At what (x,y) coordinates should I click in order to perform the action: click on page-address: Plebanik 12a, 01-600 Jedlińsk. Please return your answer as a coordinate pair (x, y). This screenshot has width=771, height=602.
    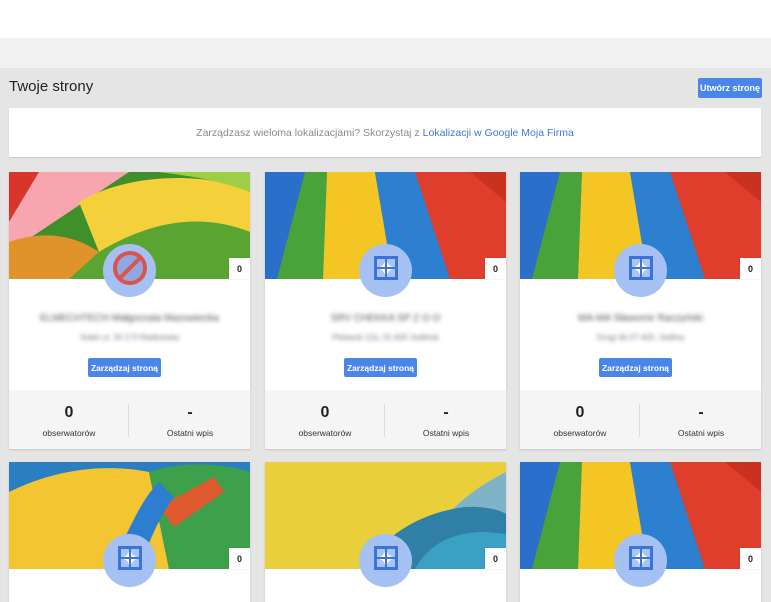
    Looking at the image, I should click on (385, 337).